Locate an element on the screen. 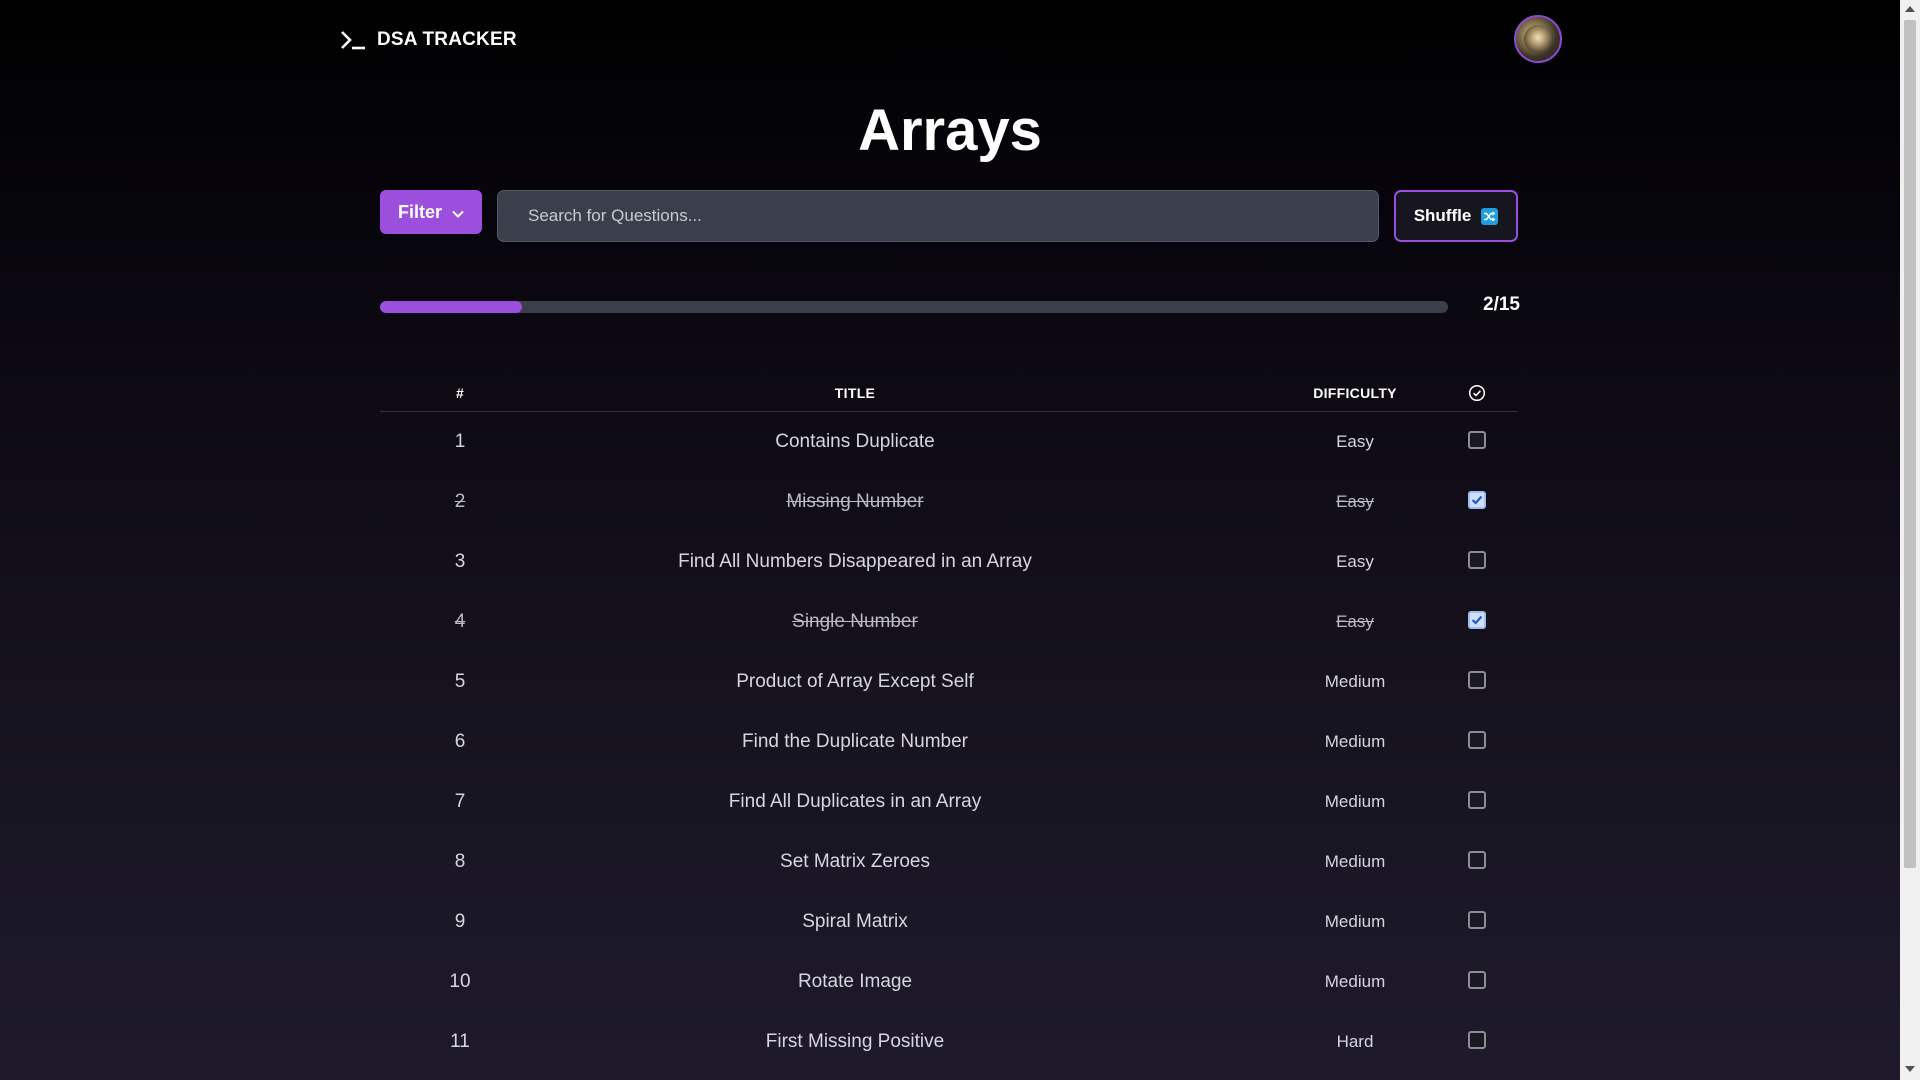 The image size is (1920, 1080). row-title: Single Number is located at coordinates (855, 622).